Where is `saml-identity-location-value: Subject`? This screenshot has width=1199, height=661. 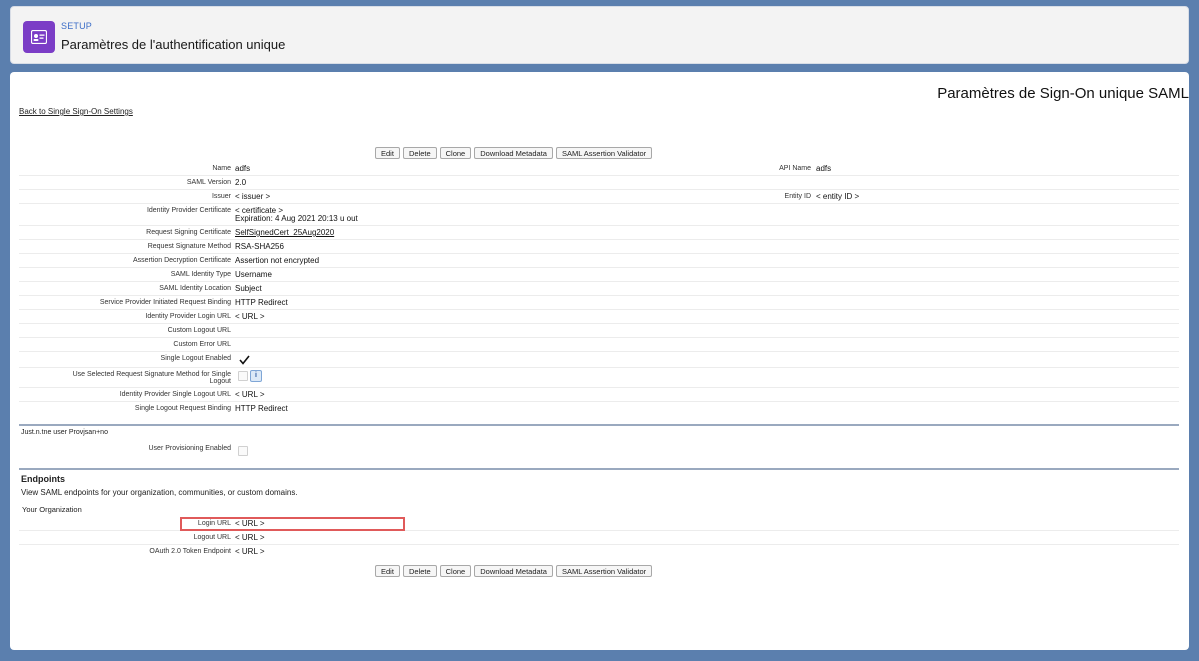
saml-identity-location-value: Subject is located at coordinates (248, 288).